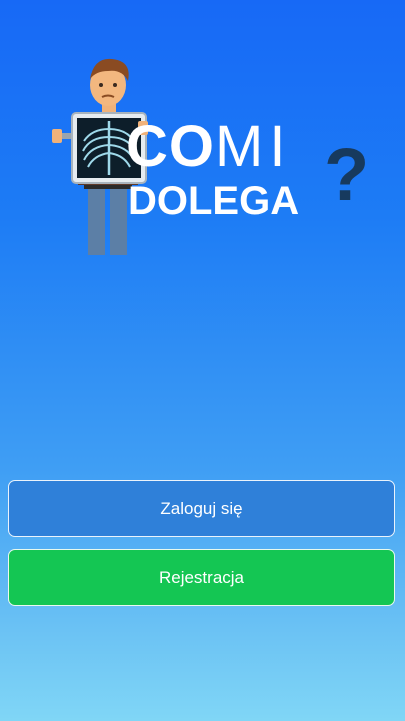  I want to click on logo-question-mark: ?, so click(347, 174).